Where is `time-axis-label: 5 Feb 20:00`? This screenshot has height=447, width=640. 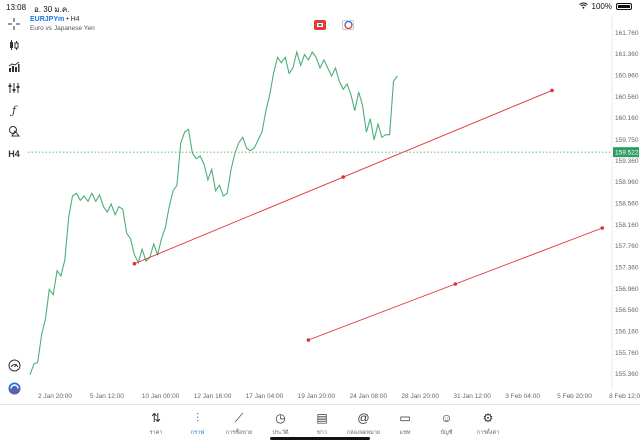
time-axis-label: 5 Feb 20:00 is located at coordinates (574, 396).